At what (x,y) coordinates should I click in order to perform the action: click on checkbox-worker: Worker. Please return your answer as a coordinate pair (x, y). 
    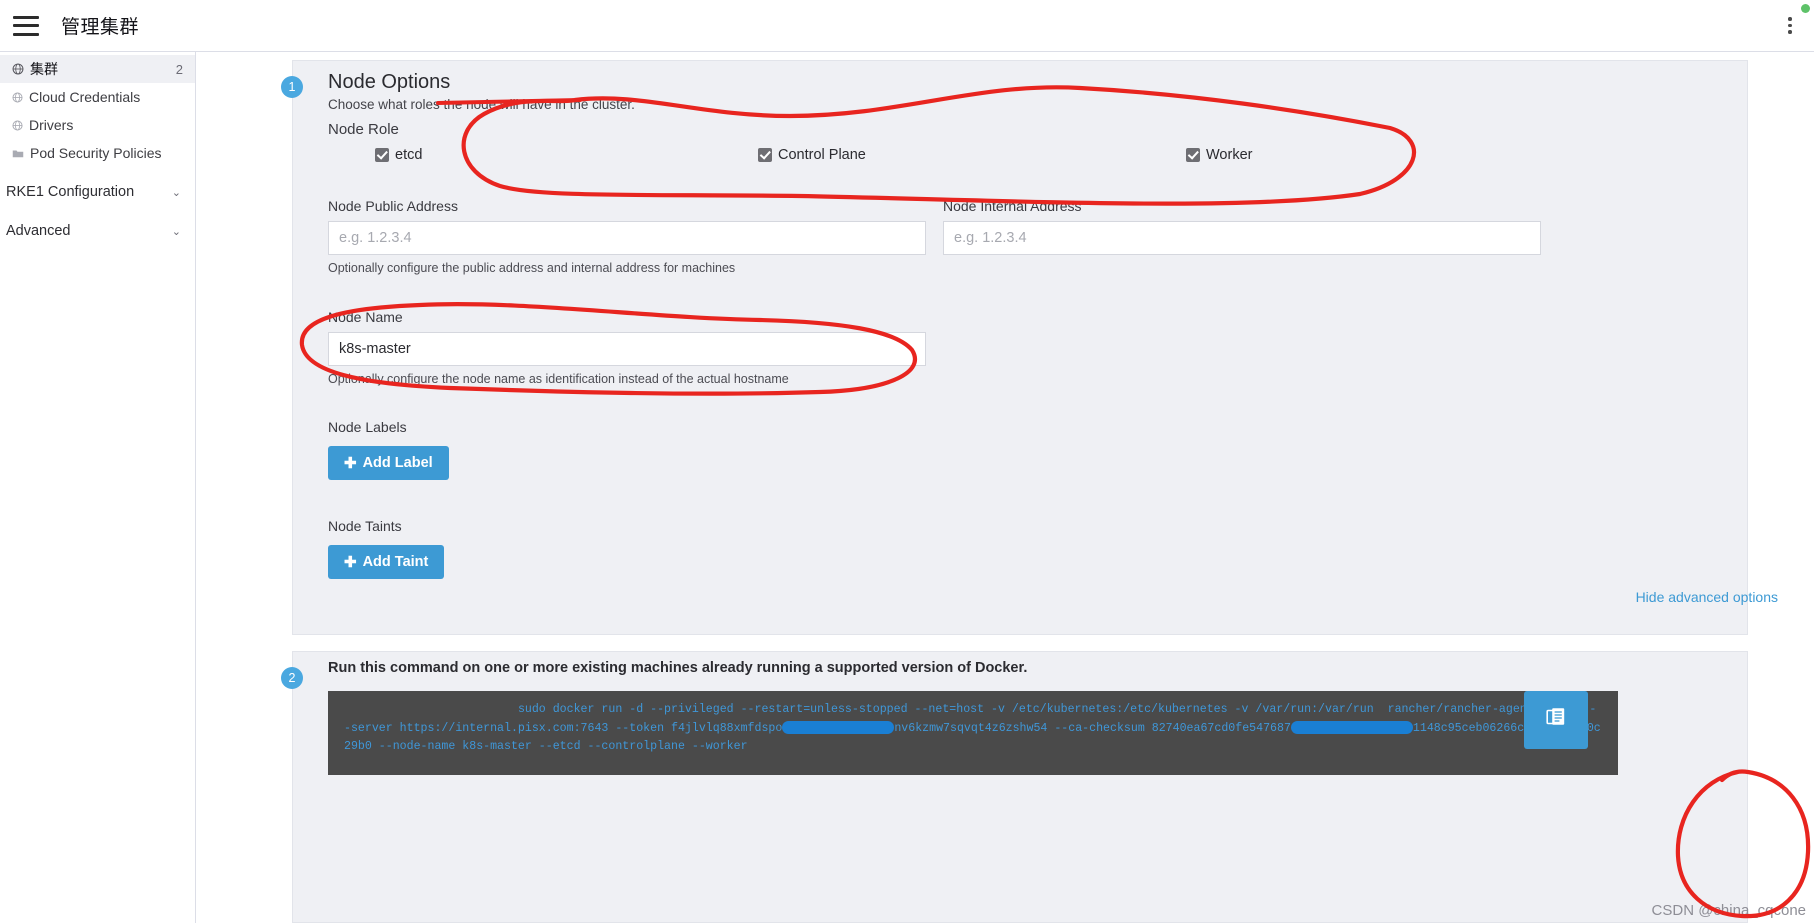
    Looking at the image, I should click on (1219, 155).